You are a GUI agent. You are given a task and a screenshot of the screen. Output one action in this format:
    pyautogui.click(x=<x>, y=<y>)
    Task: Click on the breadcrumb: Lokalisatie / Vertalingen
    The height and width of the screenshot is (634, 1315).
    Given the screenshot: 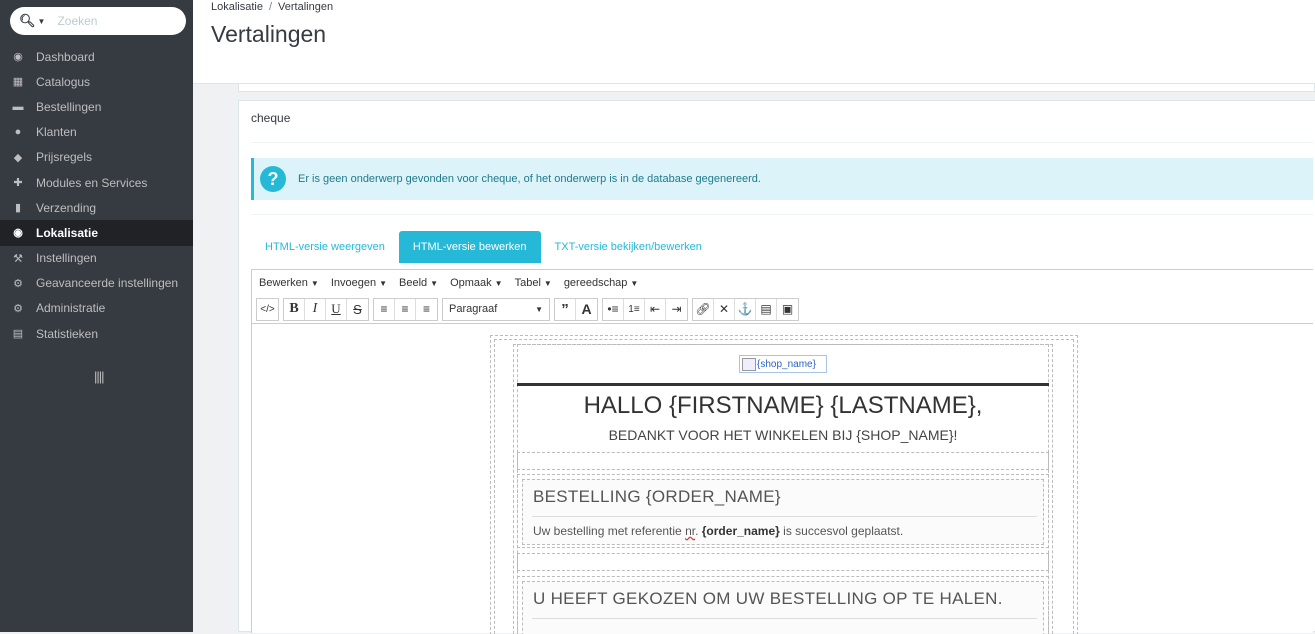 What is the action you would take?
    pyautogui.click(x=272, y=7)
    